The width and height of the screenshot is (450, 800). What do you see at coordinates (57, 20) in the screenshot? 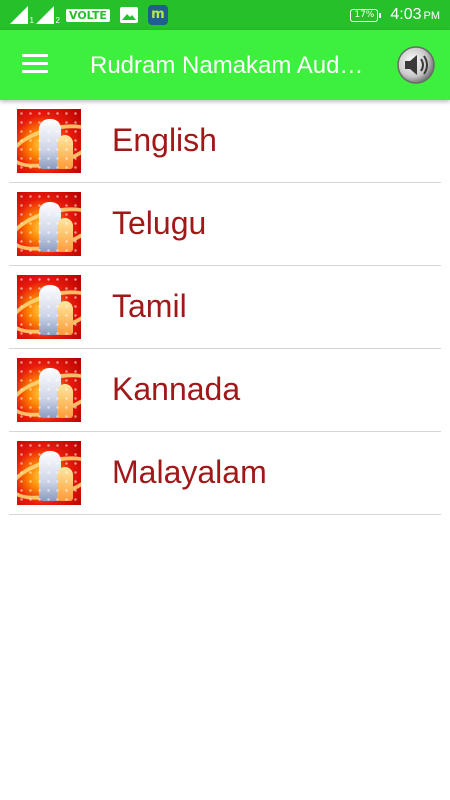
I see `sim2-label: 2` at bounding box center [57, 20].